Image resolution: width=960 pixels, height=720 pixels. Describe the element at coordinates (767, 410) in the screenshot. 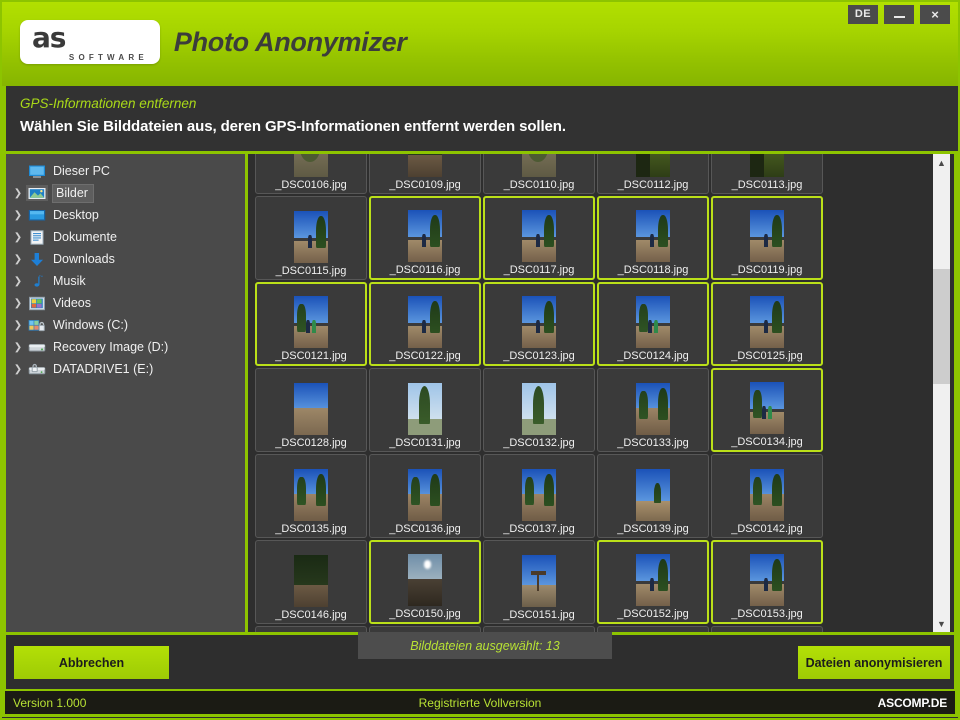

I see `thumbnail-cell: _DSC0134.jpg` at that location.